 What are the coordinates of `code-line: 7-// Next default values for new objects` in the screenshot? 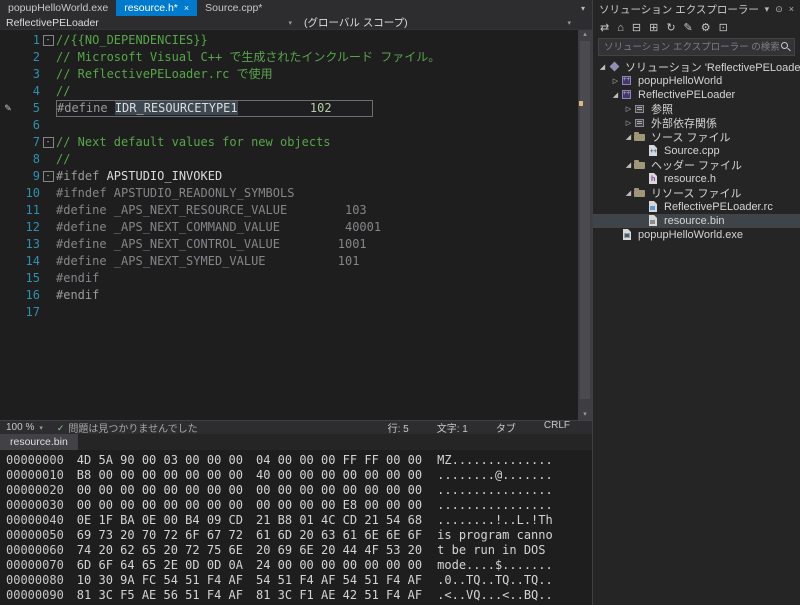 It's located at (289, 142).